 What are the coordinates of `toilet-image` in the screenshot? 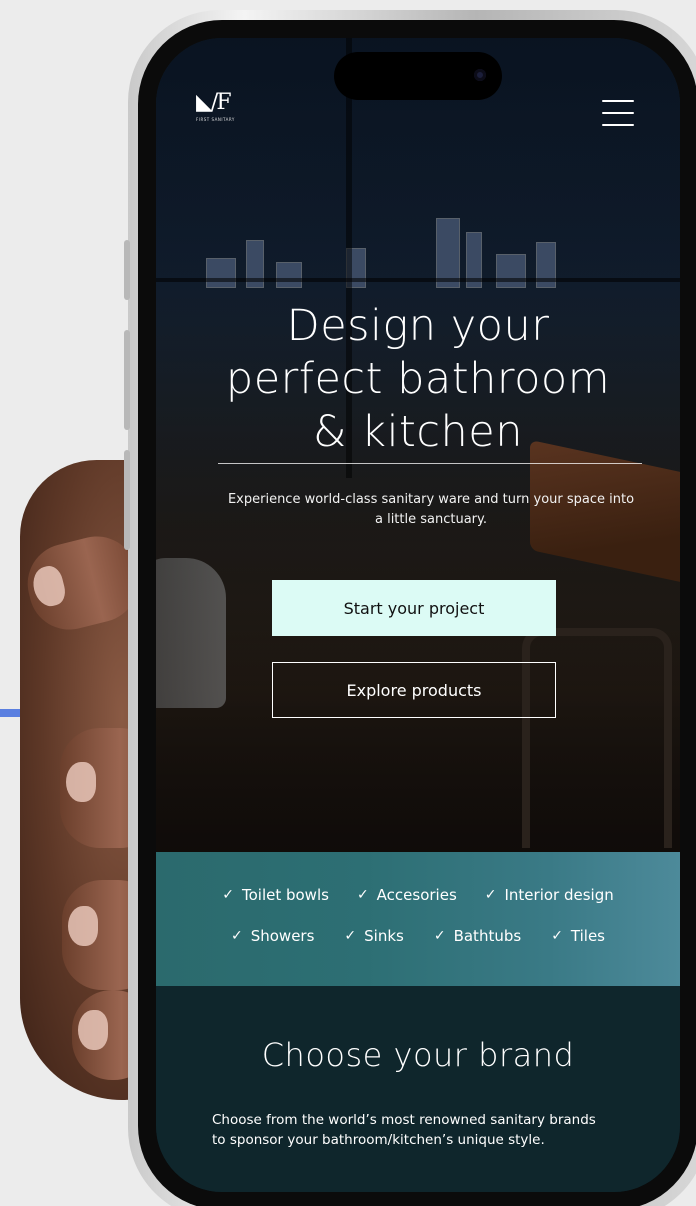 It's located at (191, 633).